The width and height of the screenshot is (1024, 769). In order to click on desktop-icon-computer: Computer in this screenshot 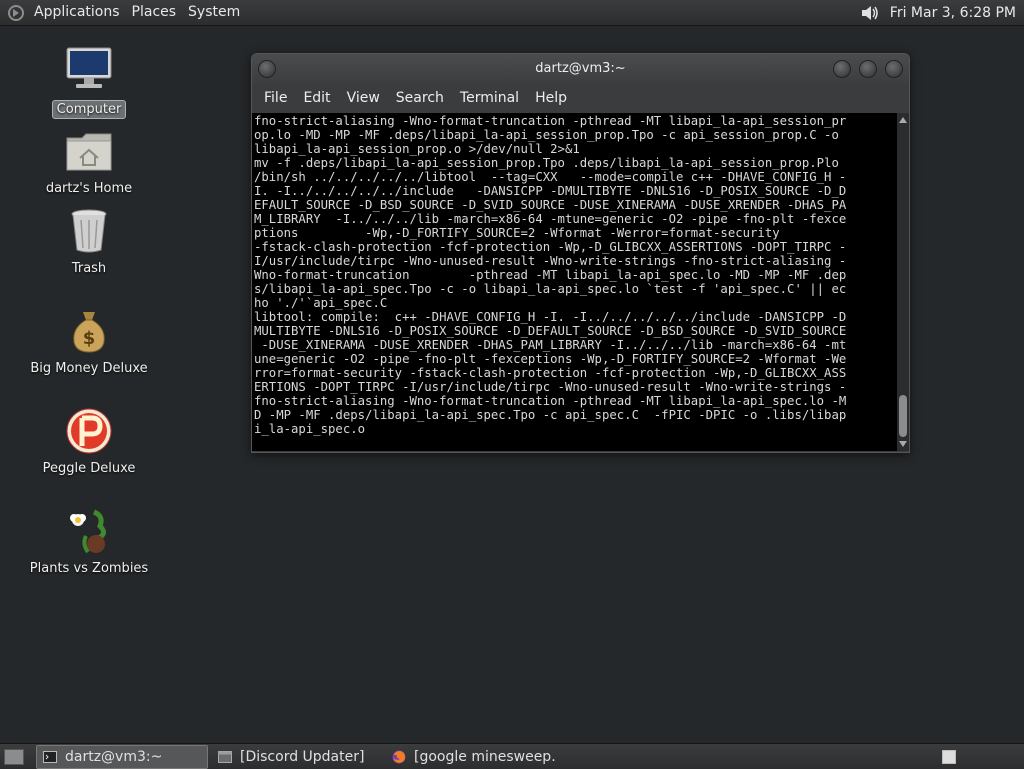, I will do `click(89, 82)`.